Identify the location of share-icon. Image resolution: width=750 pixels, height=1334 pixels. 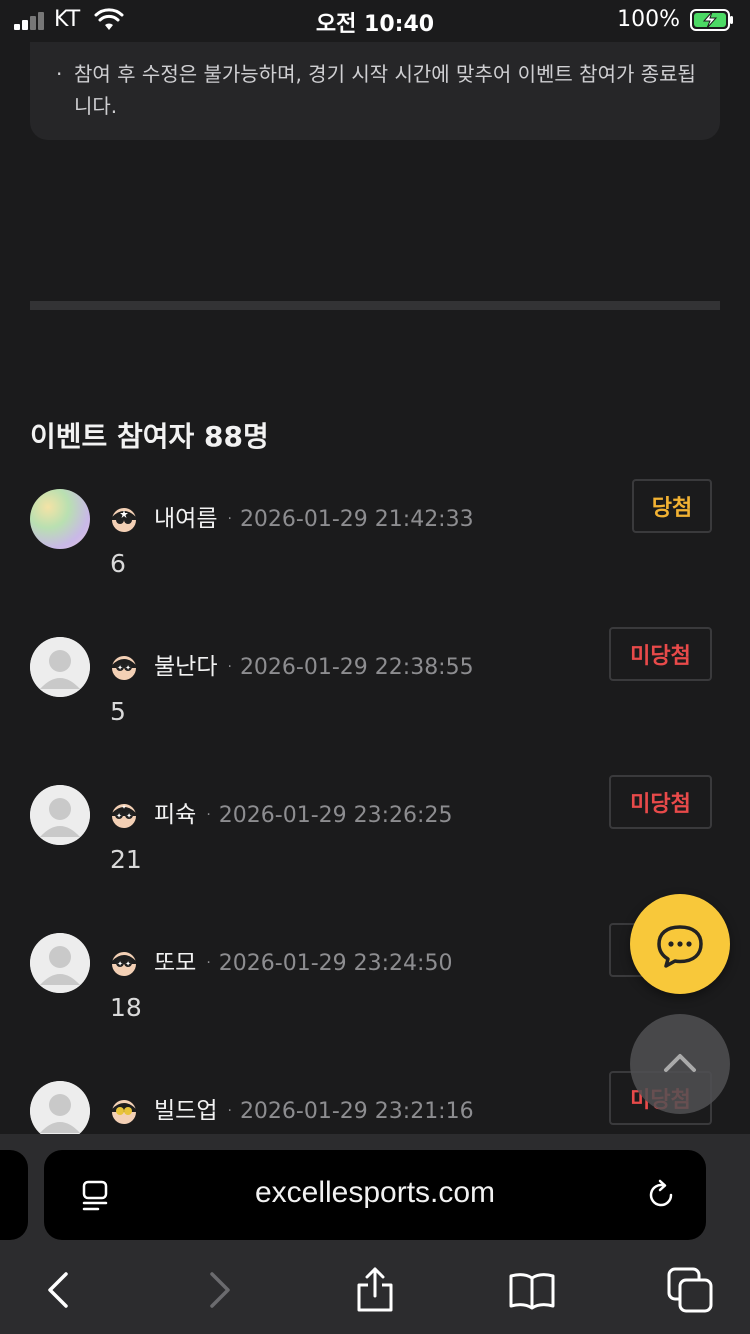
(375, 1290).